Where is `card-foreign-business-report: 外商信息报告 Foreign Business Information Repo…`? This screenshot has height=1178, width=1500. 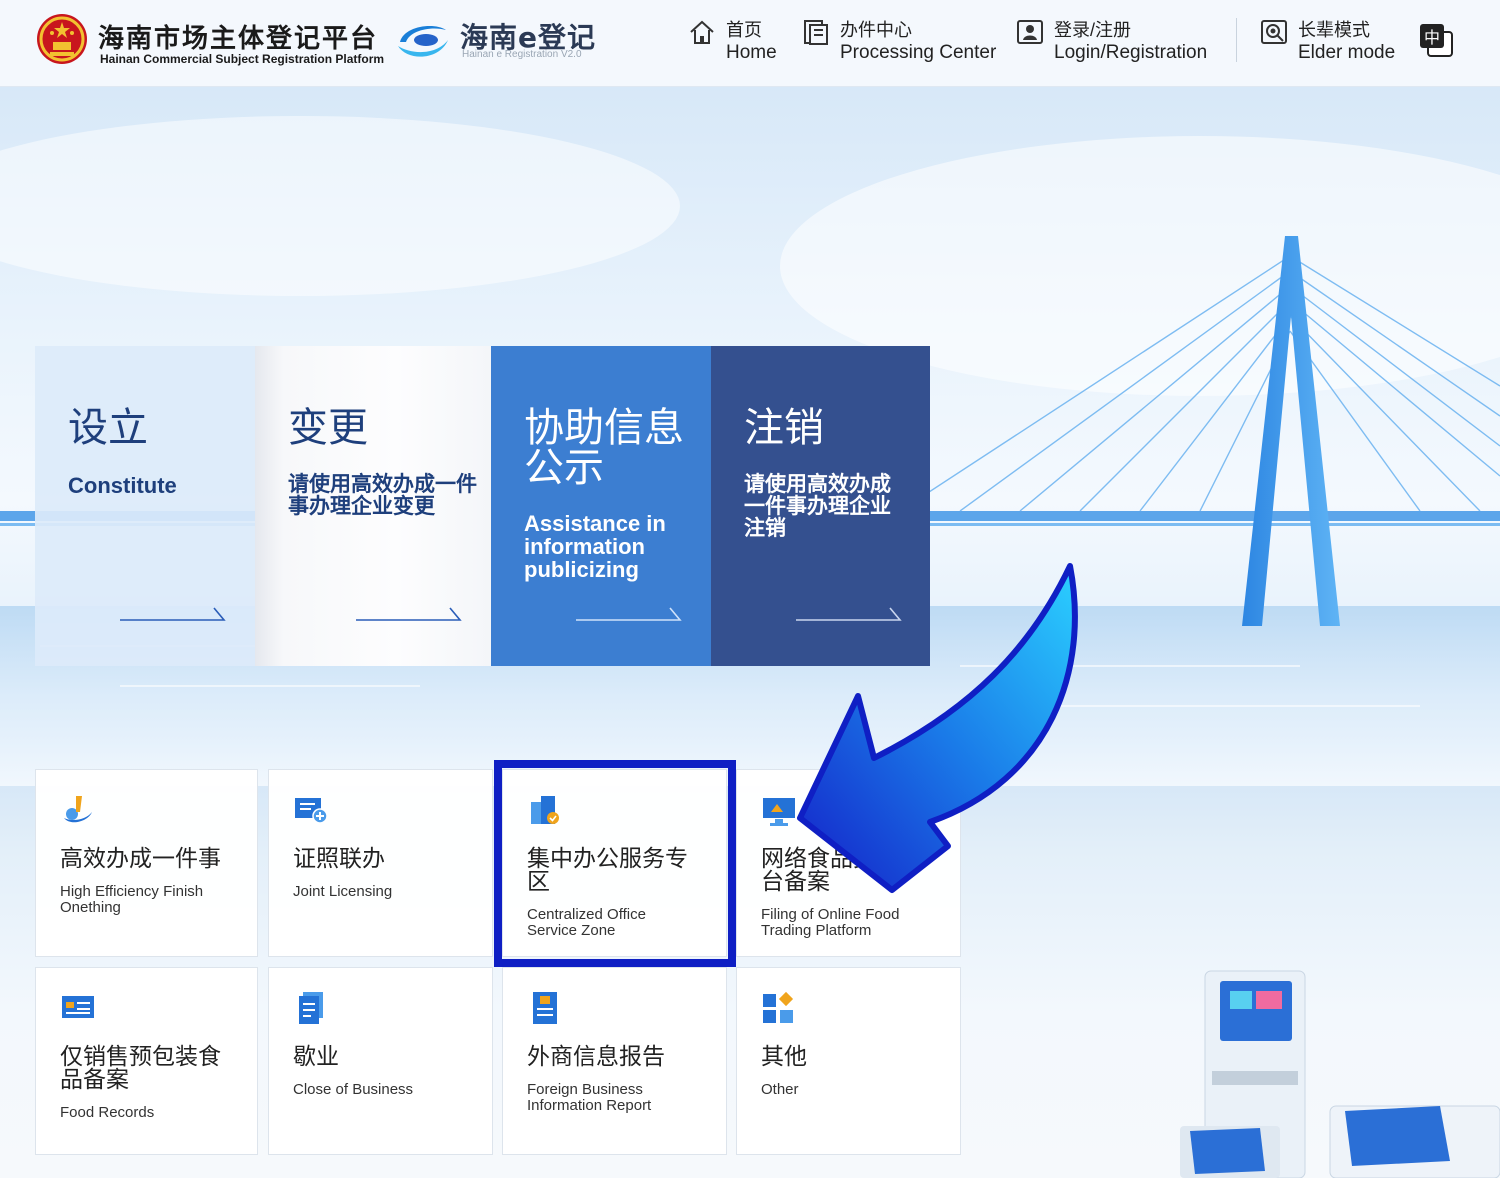 card-foreign-business-report: 外商信息报告 Foreign Business Information Repo… is located at coordinates (614, 1061).